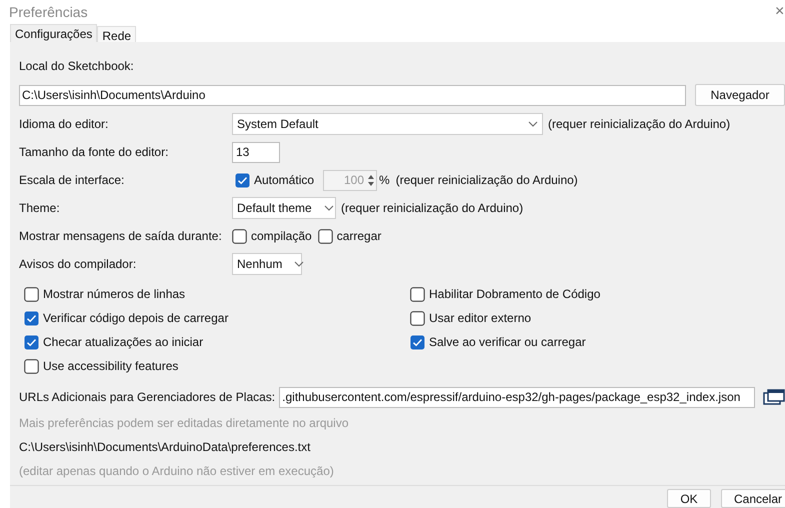 Image resolution: width=785 pixels, height=508 pixels. Describe the element at coordinates (284, 208) in the screenshot. I see `dropdown: Default theme` at that location.